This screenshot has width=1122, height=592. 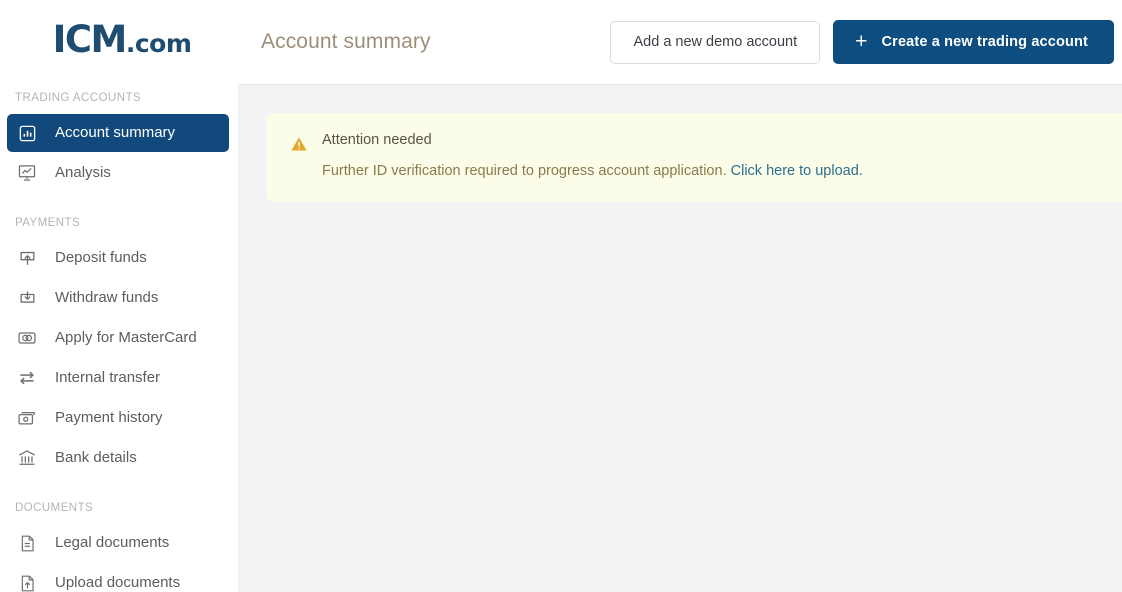 I want to click on sidebar-item-legal-documents: Legal documents, so click(x=118, y=543).